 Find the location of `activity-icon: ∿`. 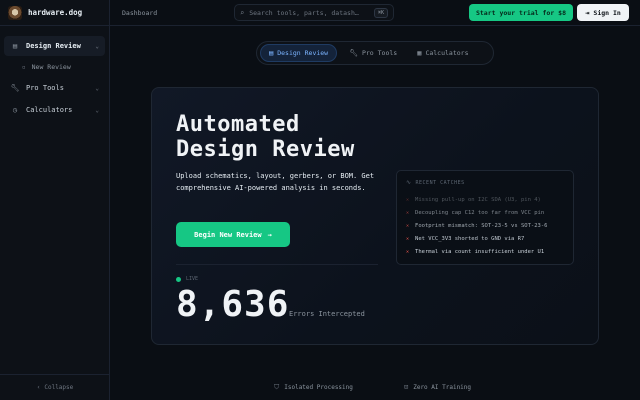

activity-icon: ∿ is located at coordinates (409, 182).